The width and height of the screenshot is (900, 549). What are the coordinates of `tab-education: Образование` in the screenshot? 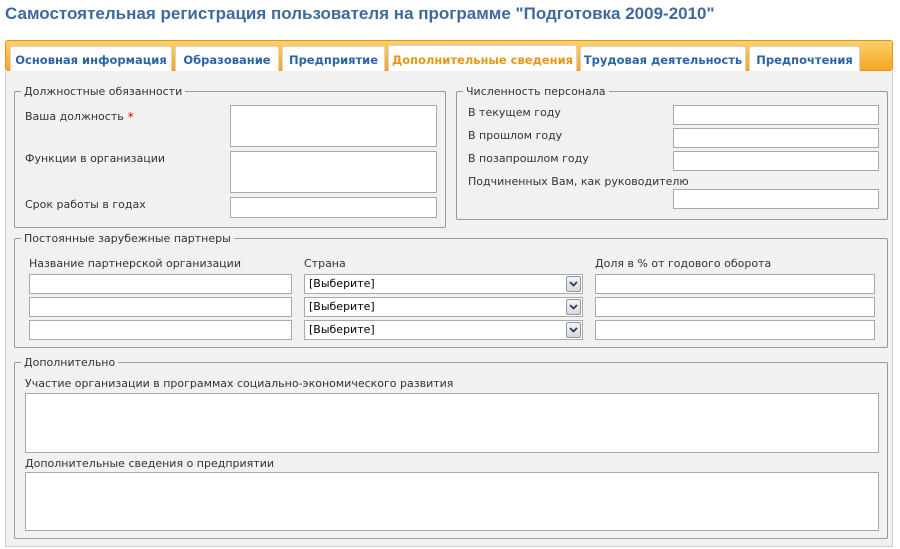 It's located at (227, 59).